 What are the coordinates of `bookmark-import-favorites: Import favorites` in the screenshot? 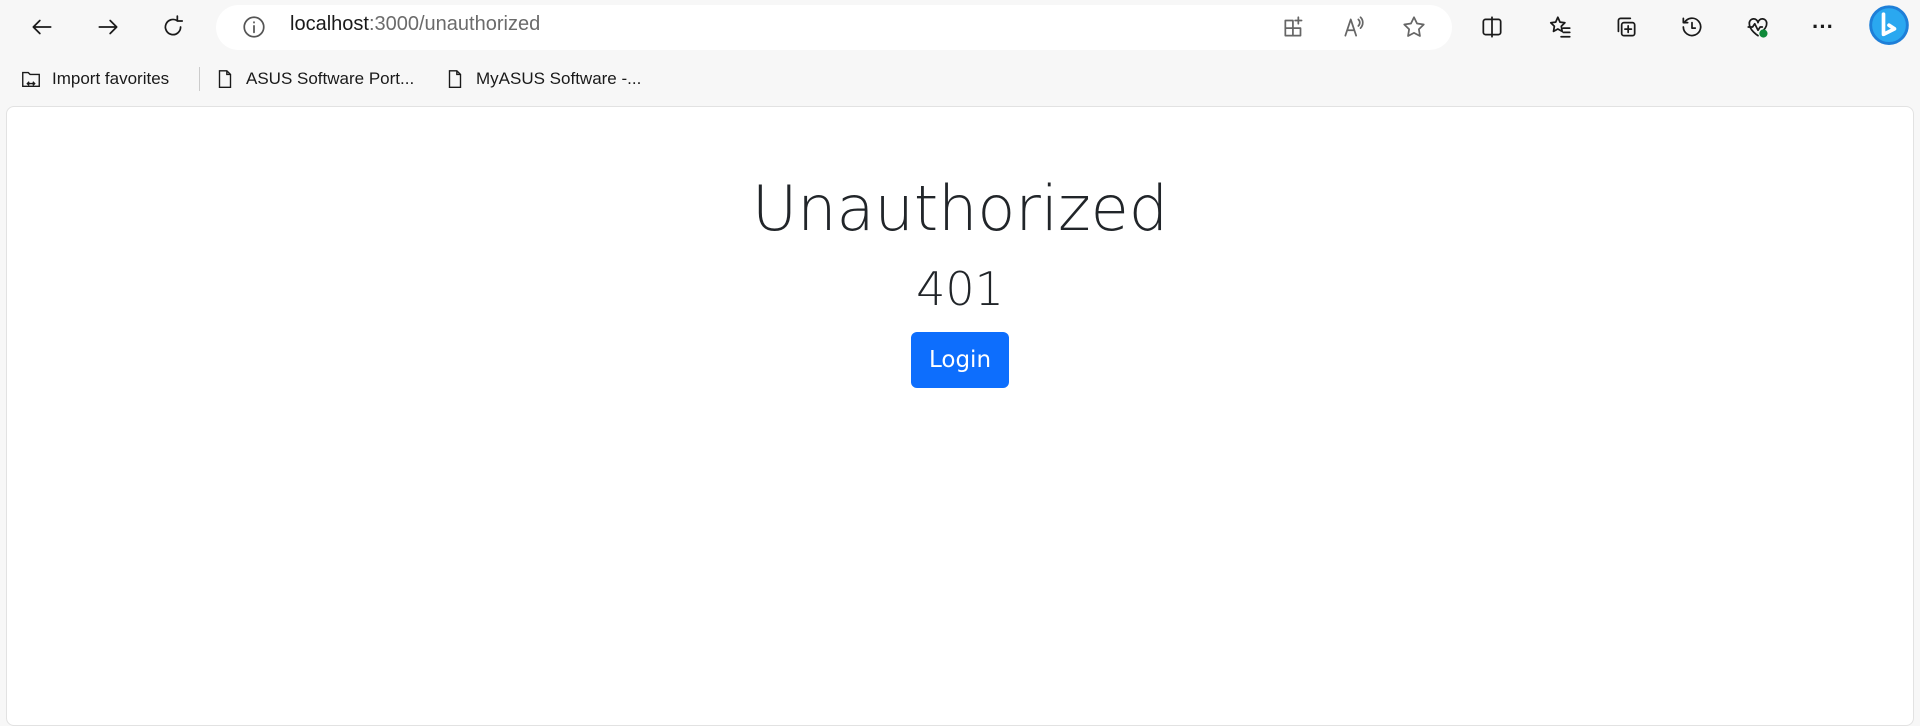 It's located at (94, 79).